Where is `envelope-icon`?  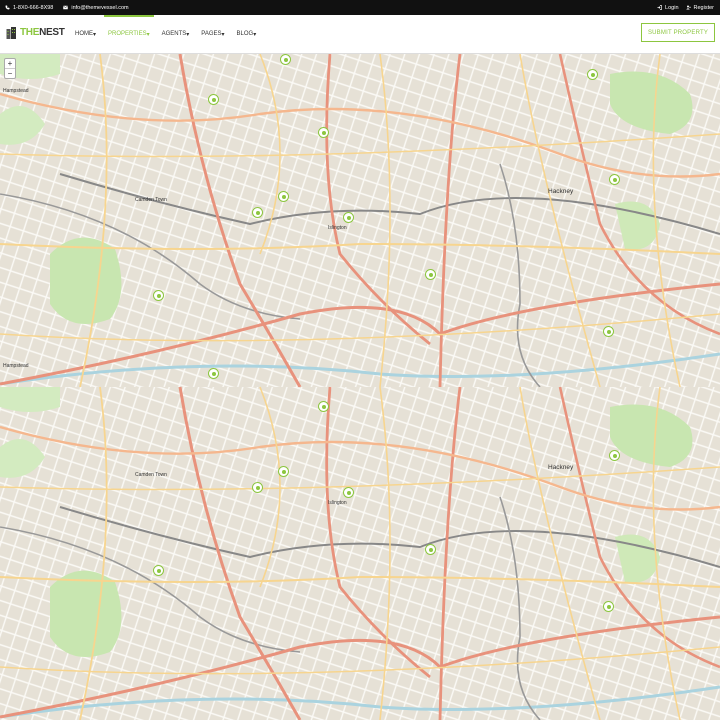
envelope-icon is located at coordinates (66, 7).